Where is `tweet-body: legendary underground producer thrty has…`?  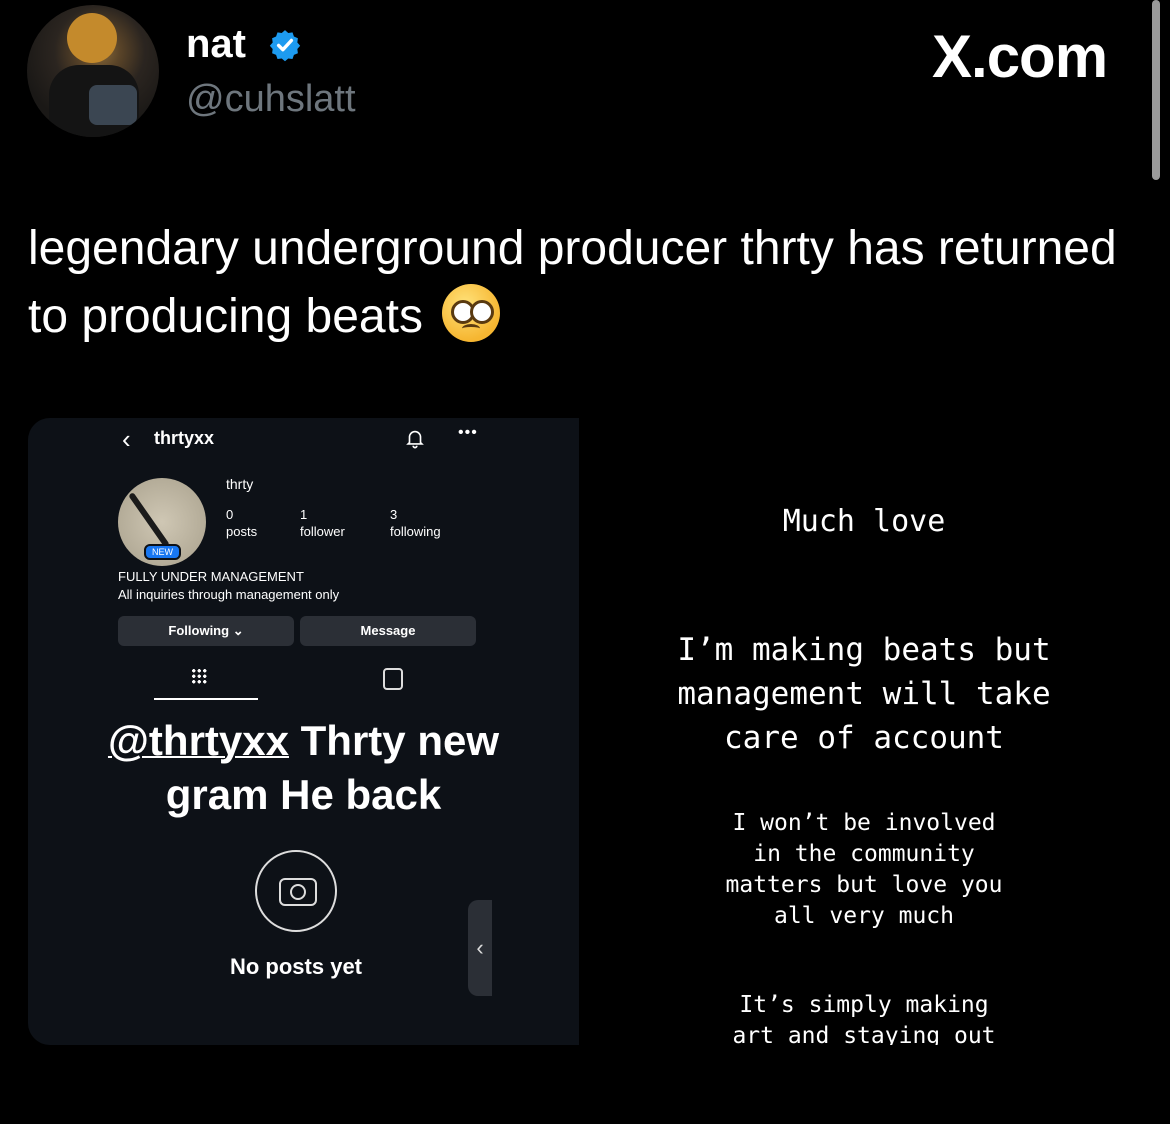 tweet-body: legendary underground producer thrty has… is located at coordinates (572, 282).